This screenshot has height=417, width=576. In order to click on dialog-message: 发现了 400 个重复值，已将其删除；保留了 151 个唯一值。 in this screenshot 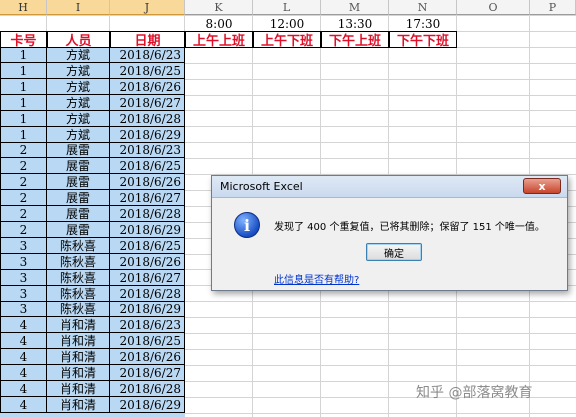, I will do `click(409, 227)`.